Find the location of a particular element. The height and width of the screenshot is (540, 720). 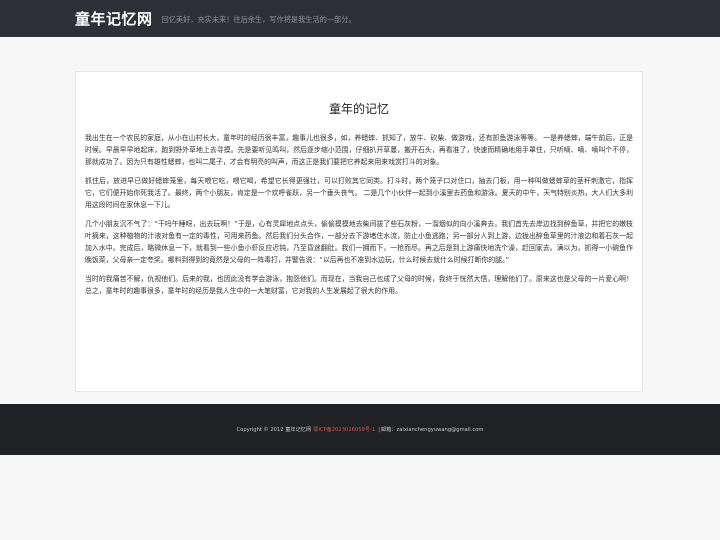

site-tagline: 回忆美好，充实未来！往后余生，写作将是我生活的一部分。 is located at coordinates (258, 19).